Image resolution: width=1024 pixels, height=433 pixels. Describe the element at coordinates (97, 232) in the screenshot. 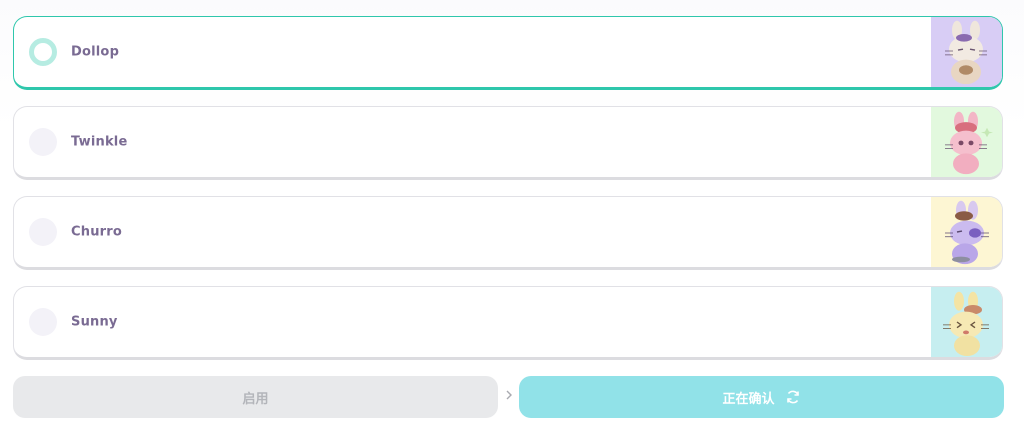

I see `option-label: Churro` at that location.